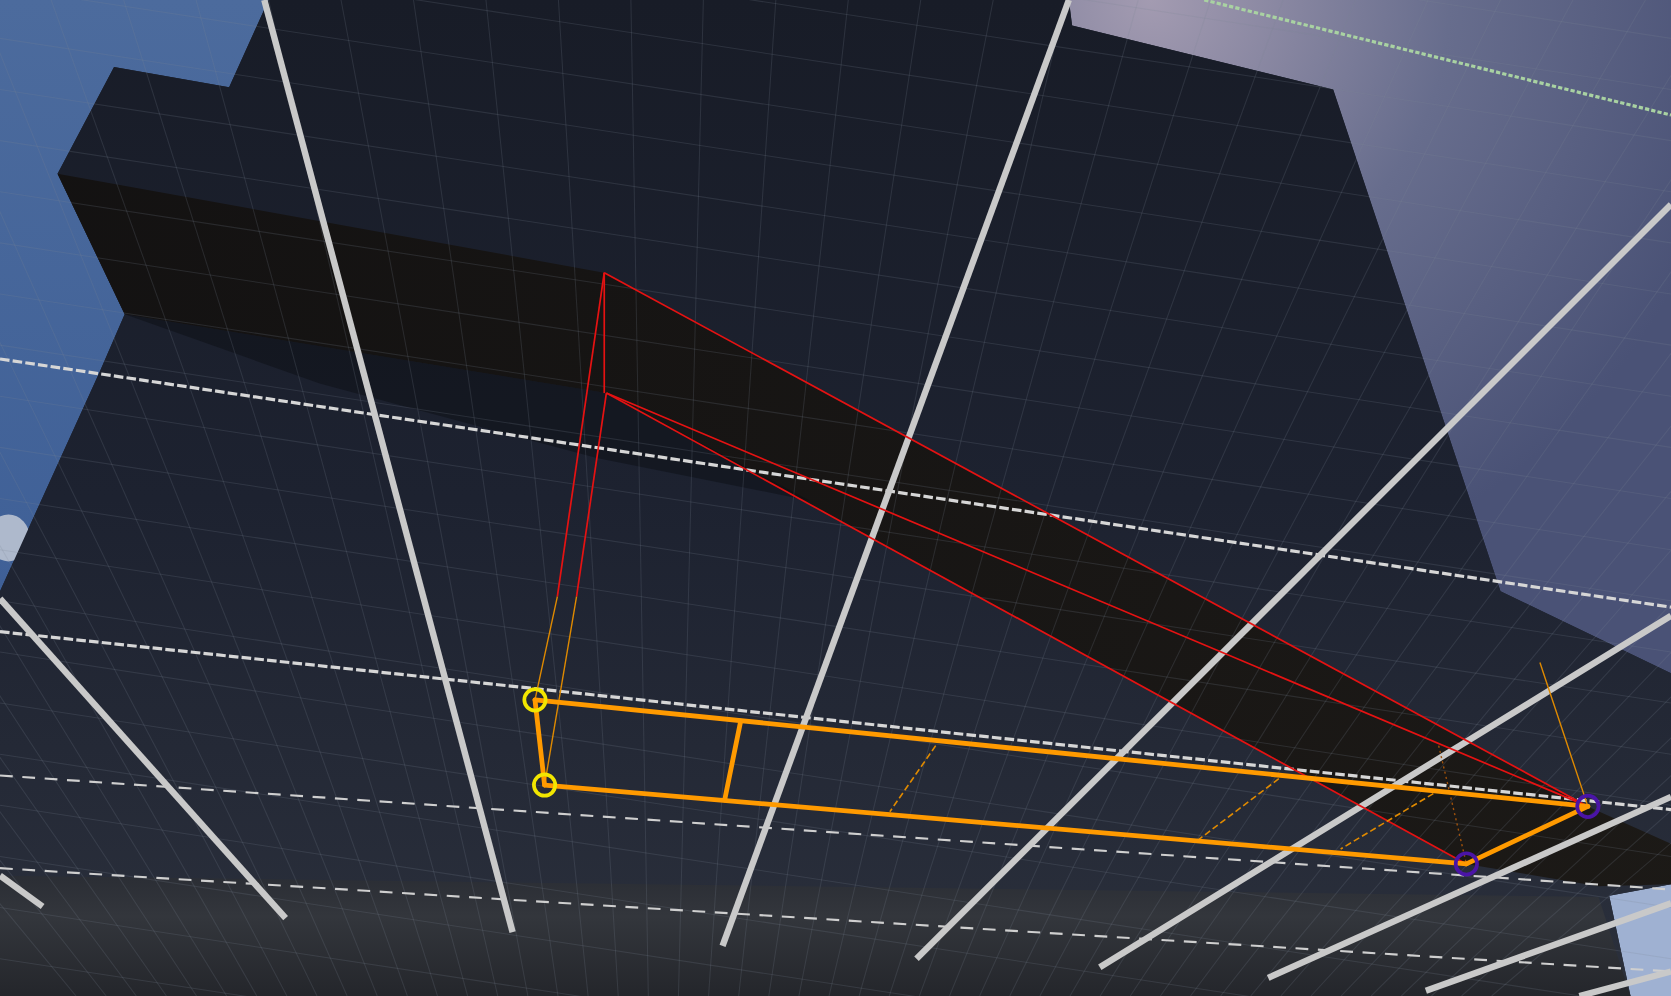  Describe the element at coordinates (15, 538) in the screenshot. I see `cloud` at that location.